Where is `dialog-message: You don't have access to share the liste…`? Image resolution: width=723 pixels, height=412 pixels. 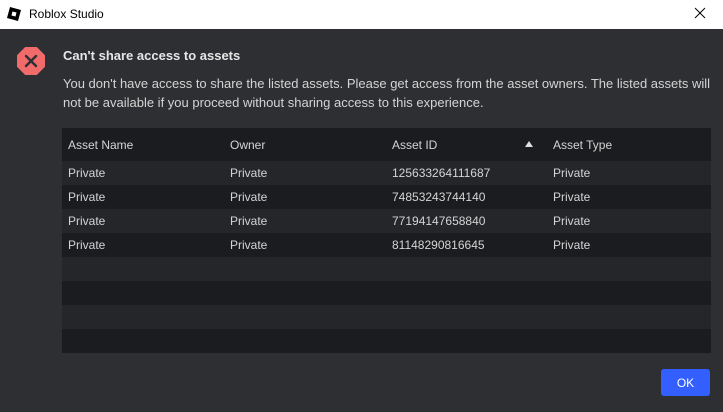 dialog-message: You don't have access to share the liste… is located at coordinates (387, 93).